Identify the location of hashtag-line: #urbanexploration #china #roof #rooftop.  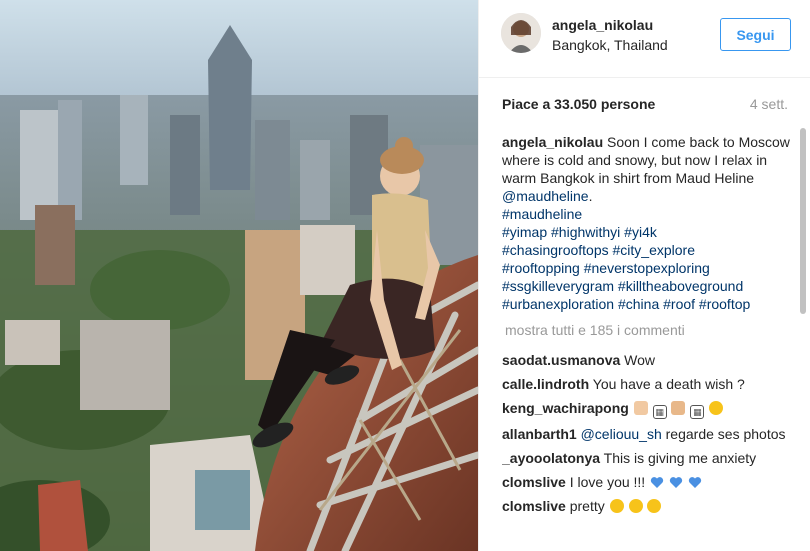
(647, 304).